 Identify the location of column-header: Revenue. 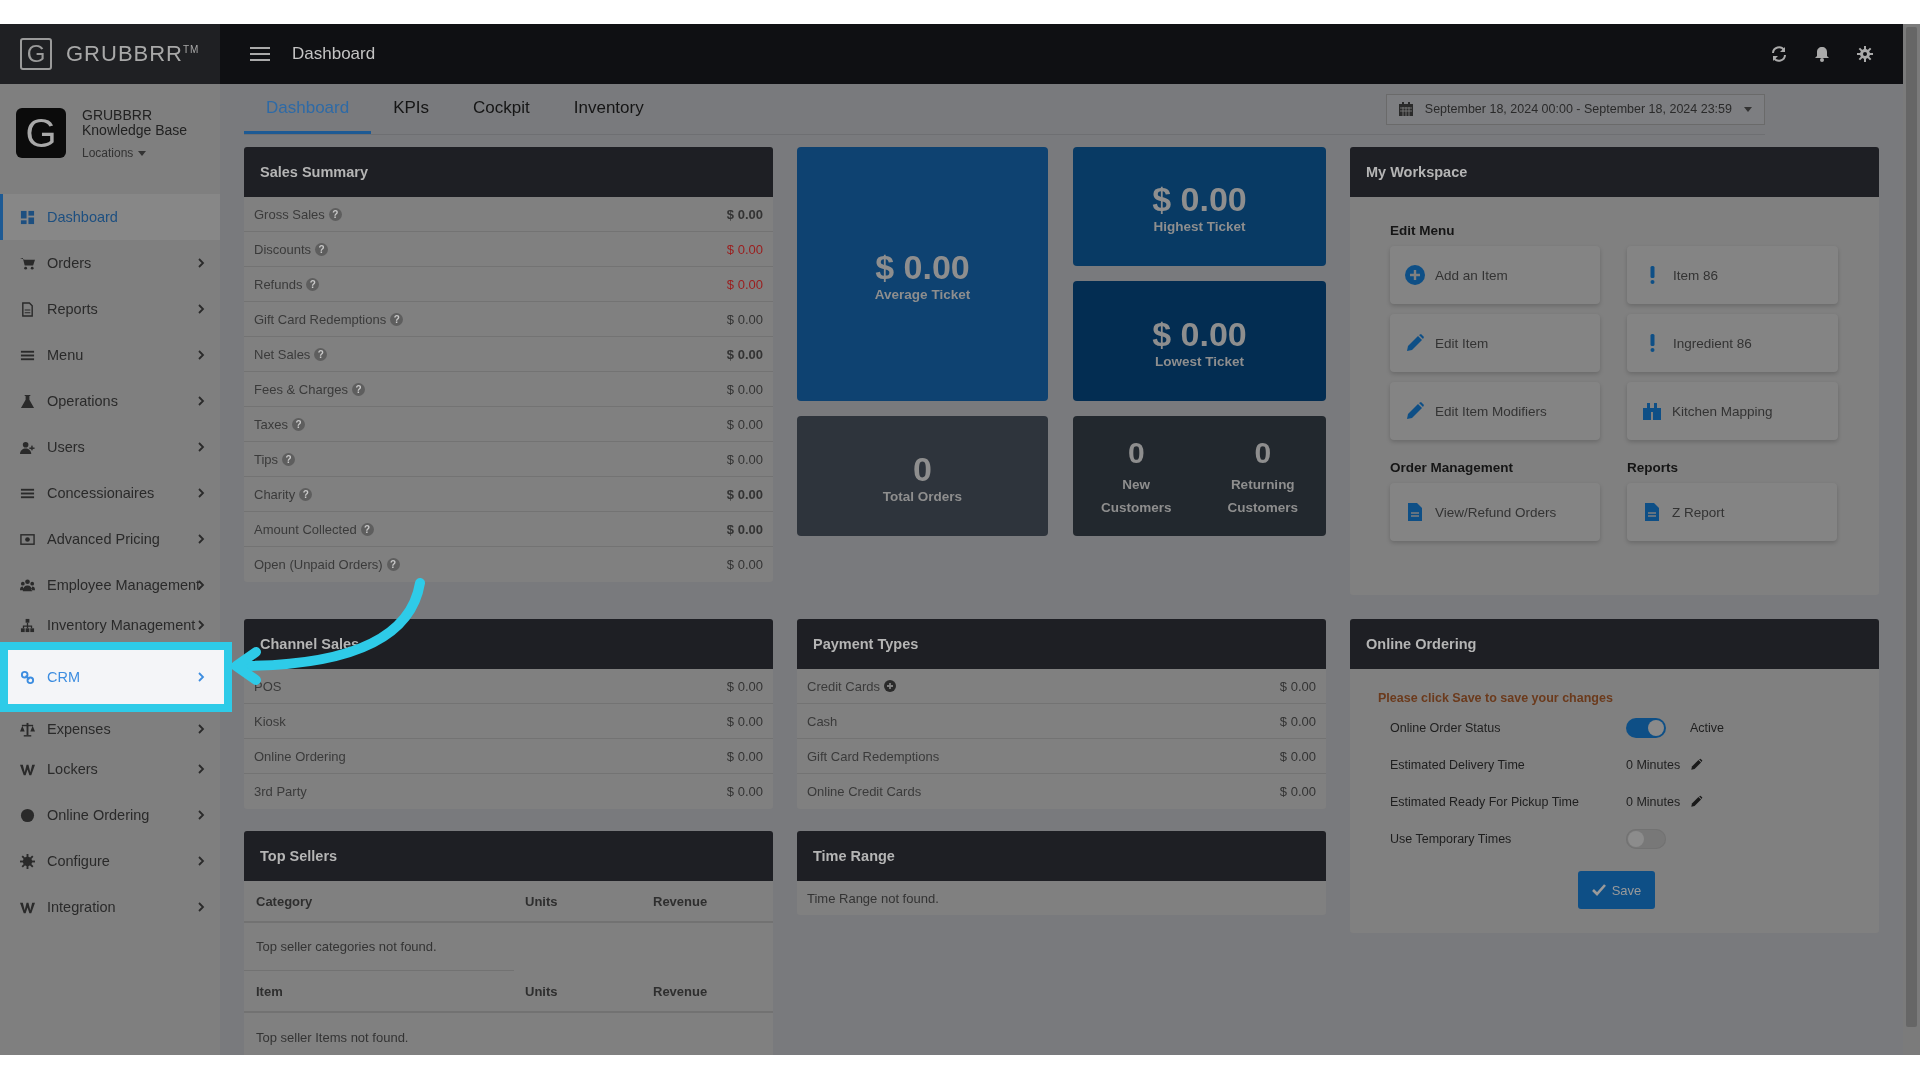
(681, 901).